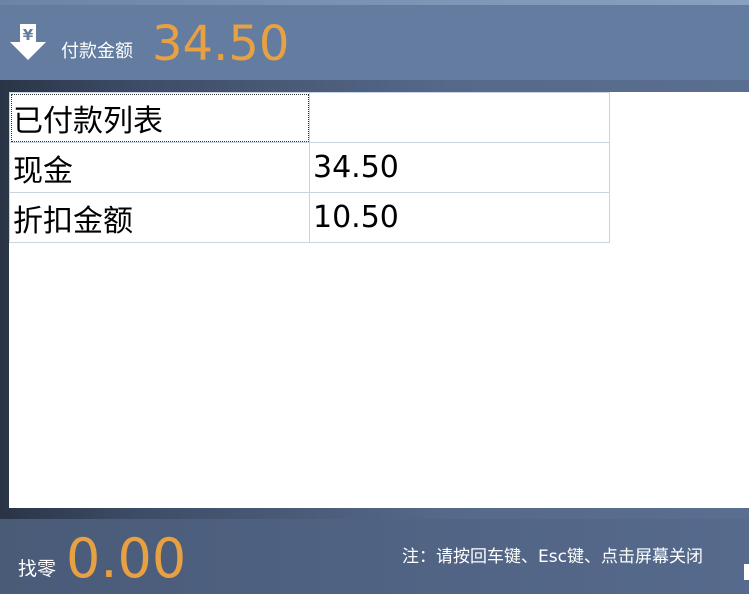 Image resolution: width=749 pixels, height=594 pixels. What do you see at coordinates (374, 40) in the screenshot?
I see `header-bar: ¥ 付款金额 34.50` at bounding box center [374, 40].